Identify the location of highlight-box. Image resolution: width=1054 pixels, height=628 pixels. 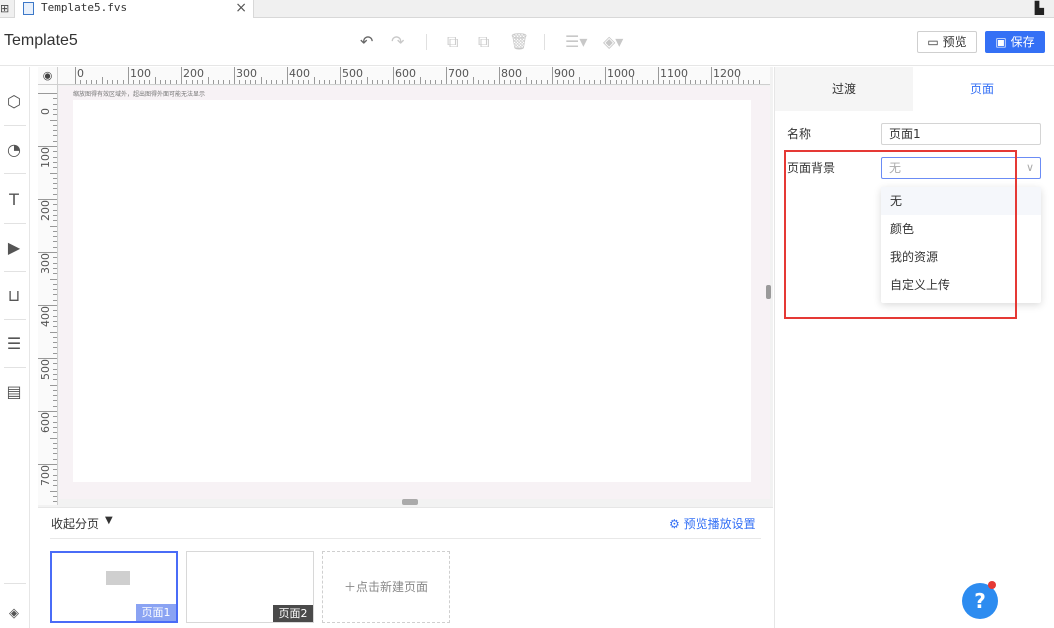
(900, 234).